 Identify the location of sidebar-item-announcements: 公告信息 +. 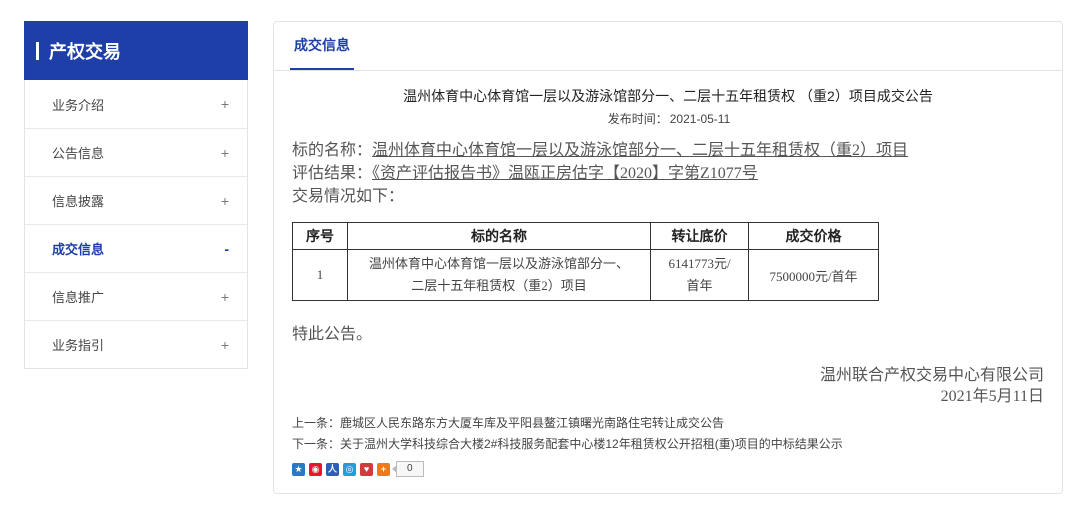
(136, 152).